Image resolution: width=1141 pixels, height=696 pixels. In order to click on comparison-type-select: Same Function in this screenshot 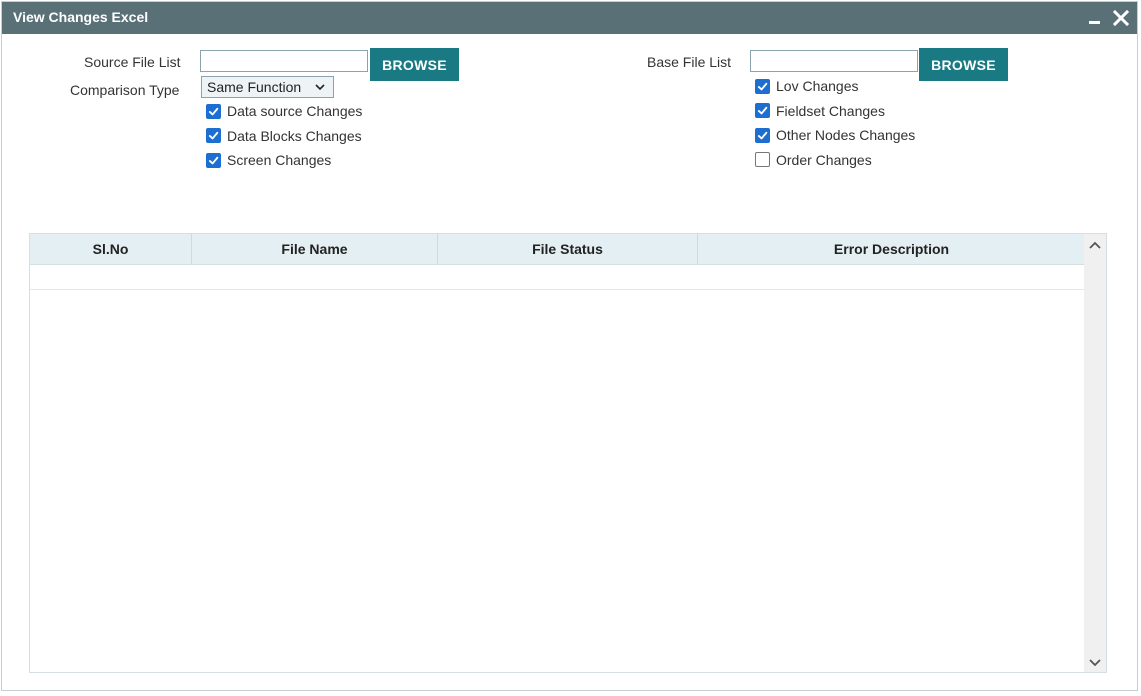, I will do `click(267, 87)`.